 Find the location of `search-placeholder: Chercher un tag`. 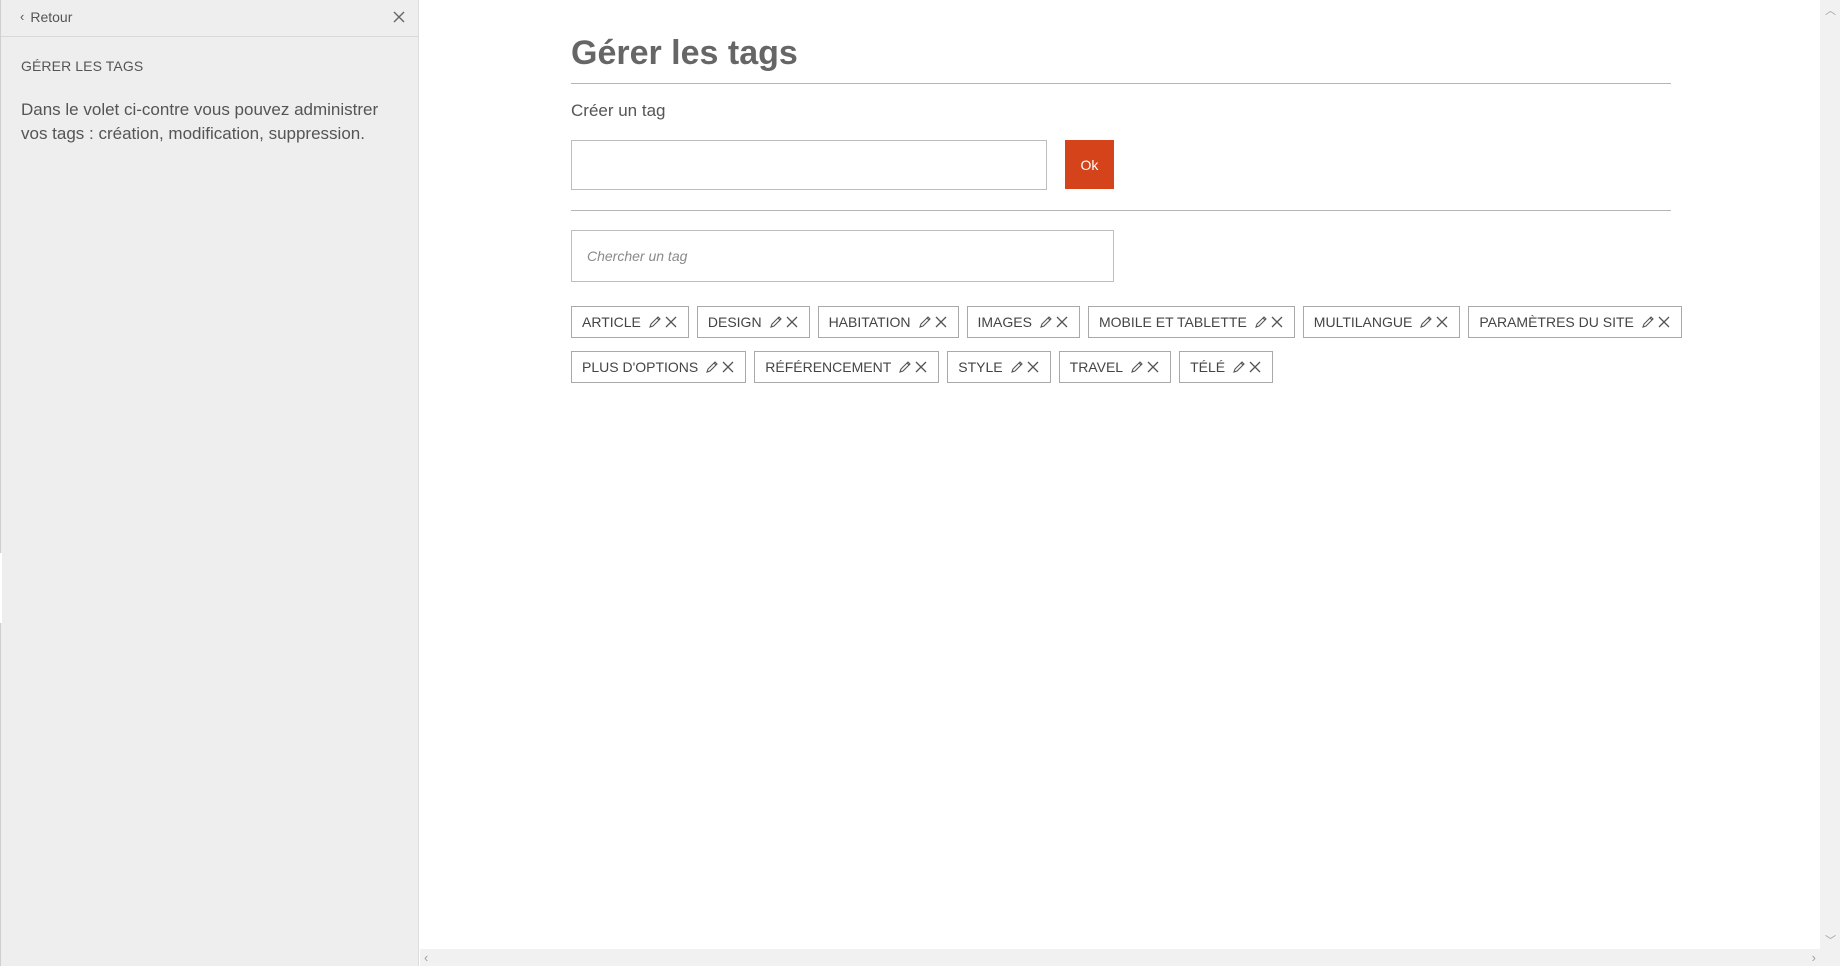

search-placeholder: Chercher un tag is located at coordinates (637, 256).